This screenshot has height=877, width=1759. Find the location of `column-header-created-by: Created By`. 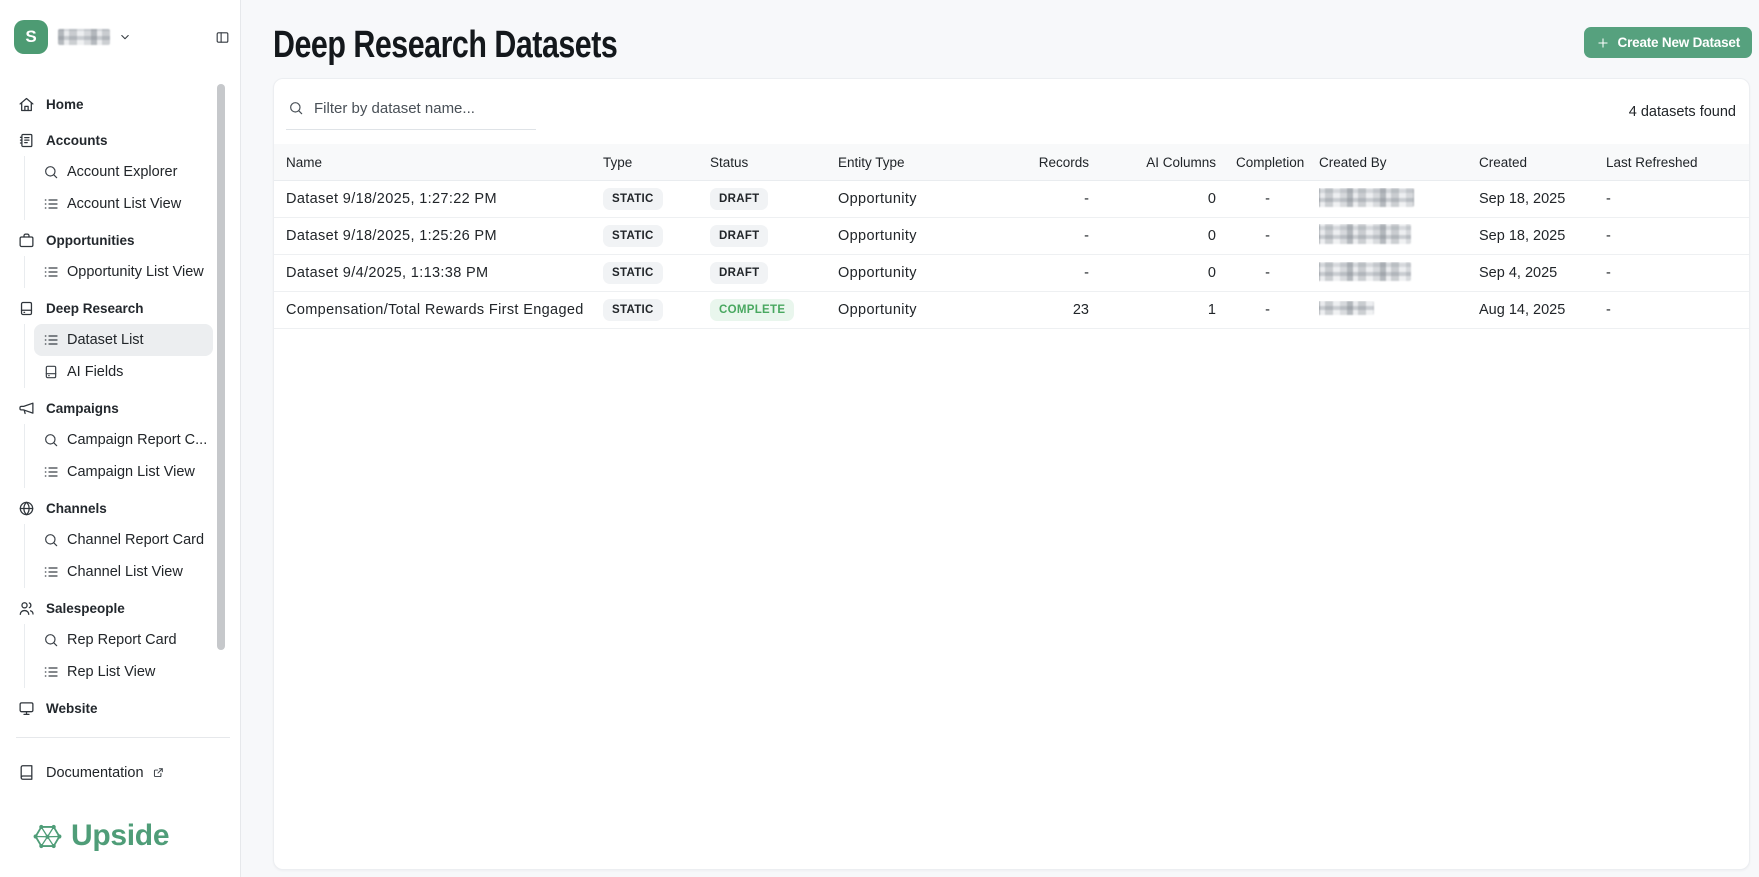

column-header-created-by: Created By is located at coordinates (1399, 162).